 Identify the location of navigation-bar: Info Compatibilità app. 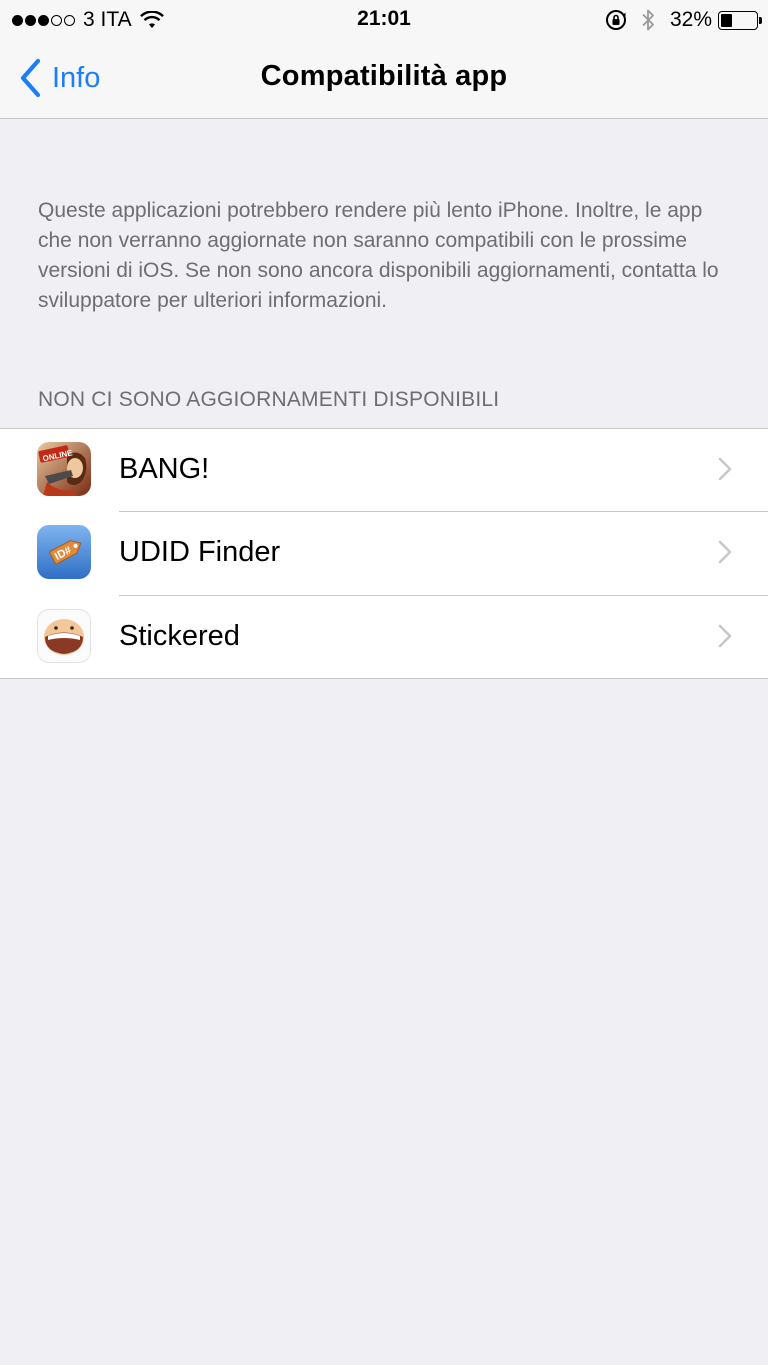
(384, 79).